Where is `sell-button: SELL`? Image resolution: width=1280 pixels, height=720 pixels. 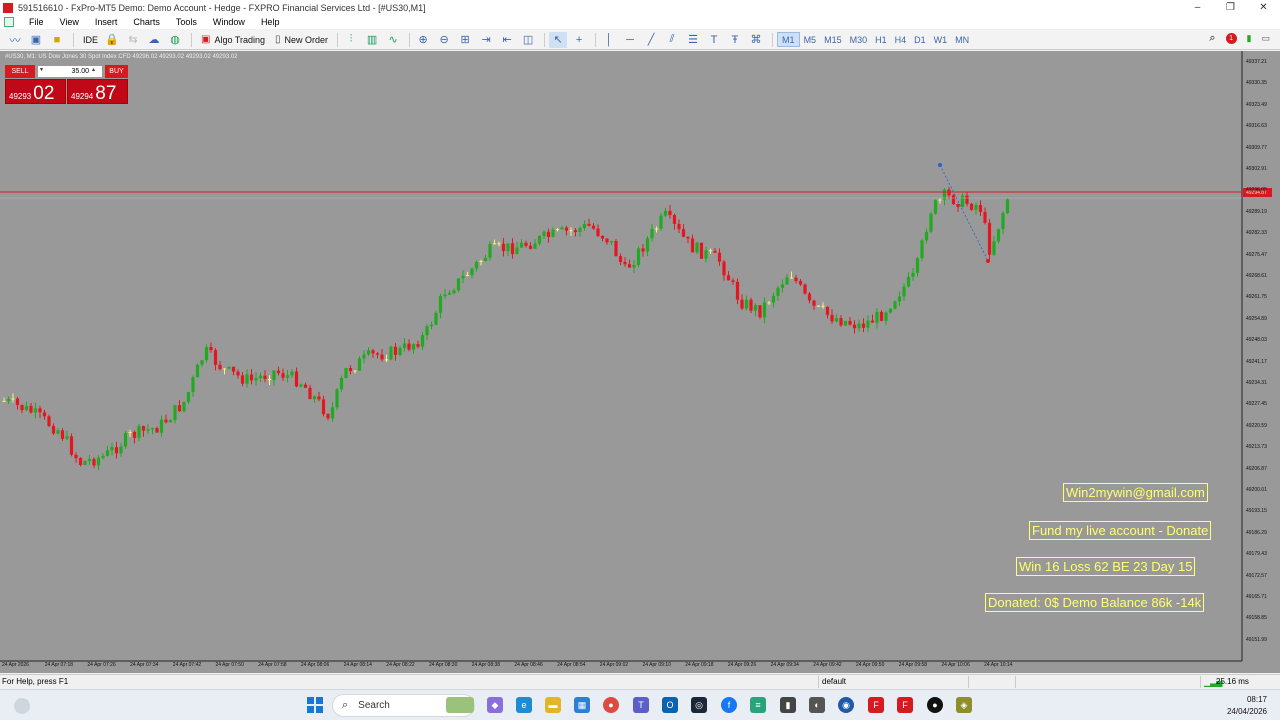
sell-button: SELL is located at coordinates (20, 71).